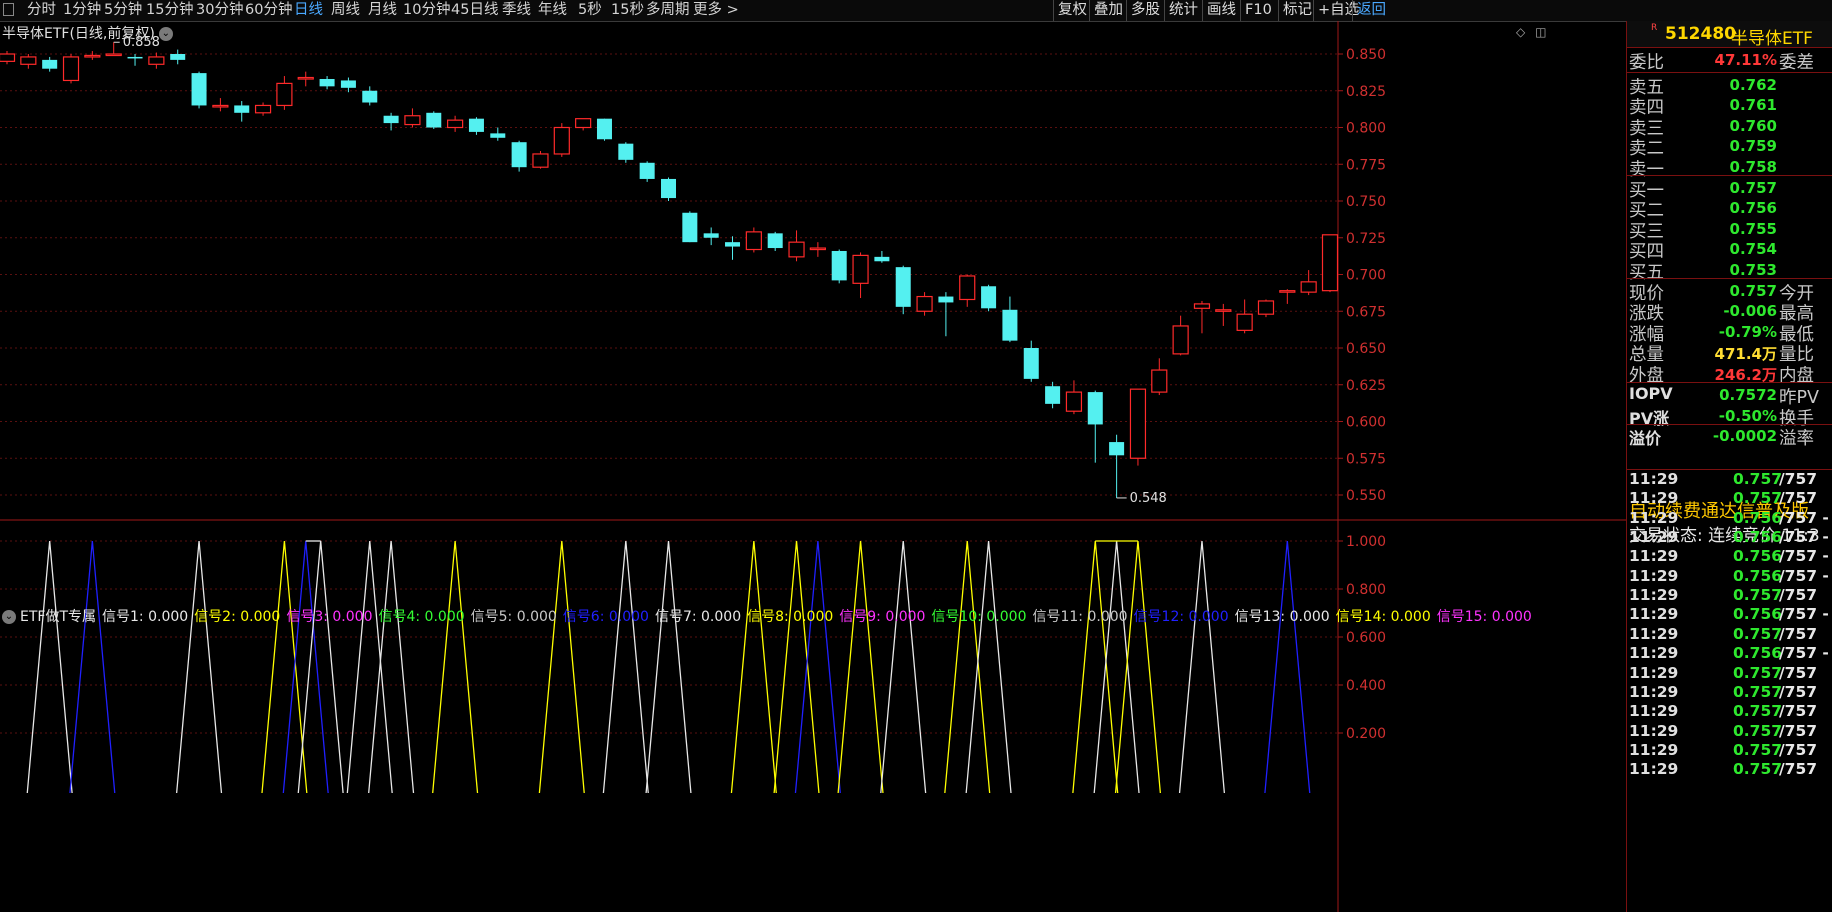 This screenshot has height=912, width=1832. Describe the element at coordinates (1366, 202) in the screenshot. I see `price-axis-label: 0.750` at that location.